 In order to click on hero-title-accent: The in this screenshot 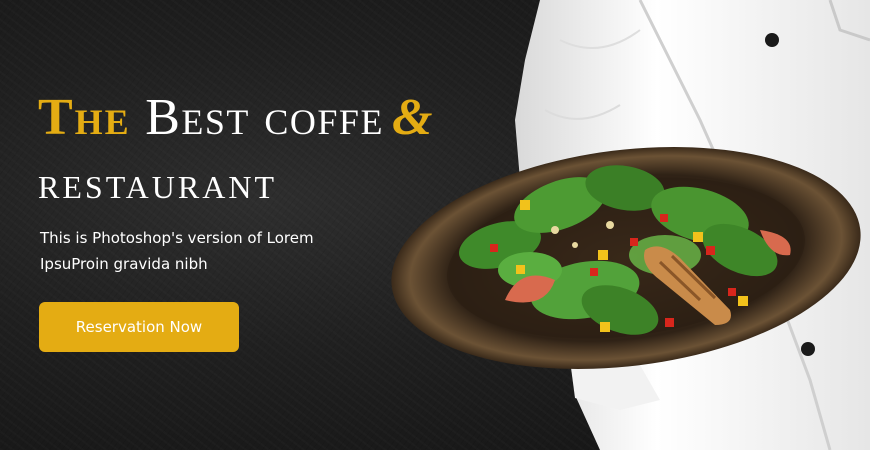, I will do `click(84, 117)`.